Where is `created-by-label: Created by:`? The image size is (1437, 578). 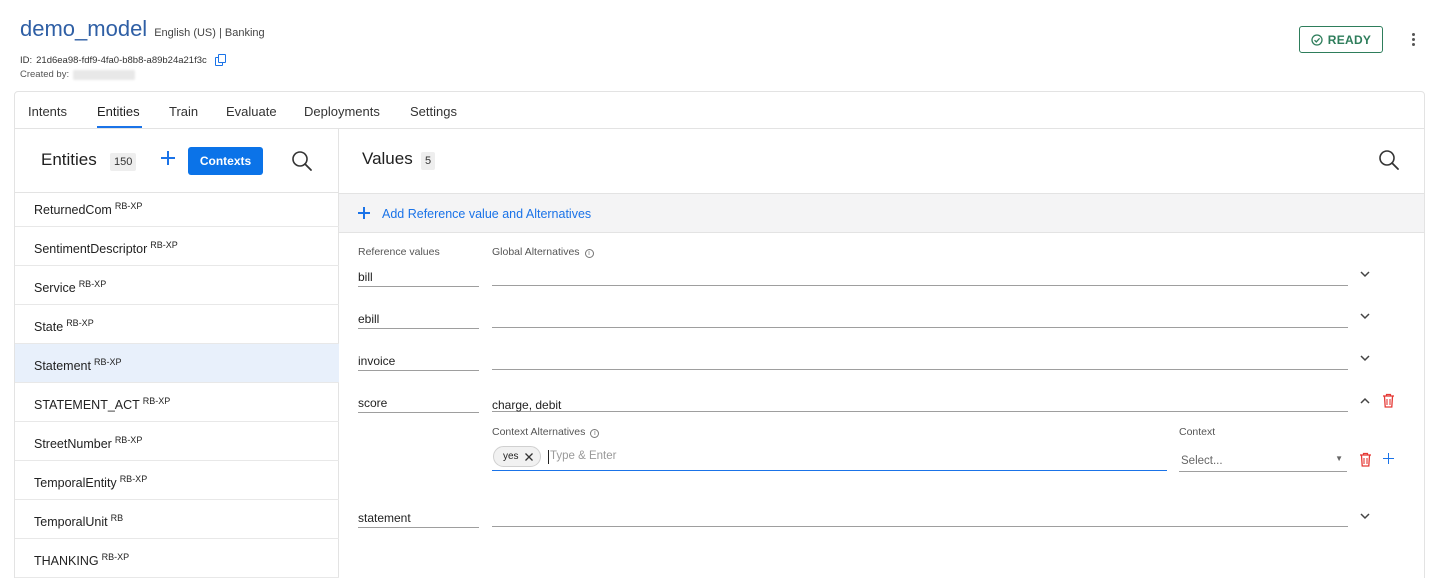 created-by-label: Created by: is located at coordinates (45, 74).